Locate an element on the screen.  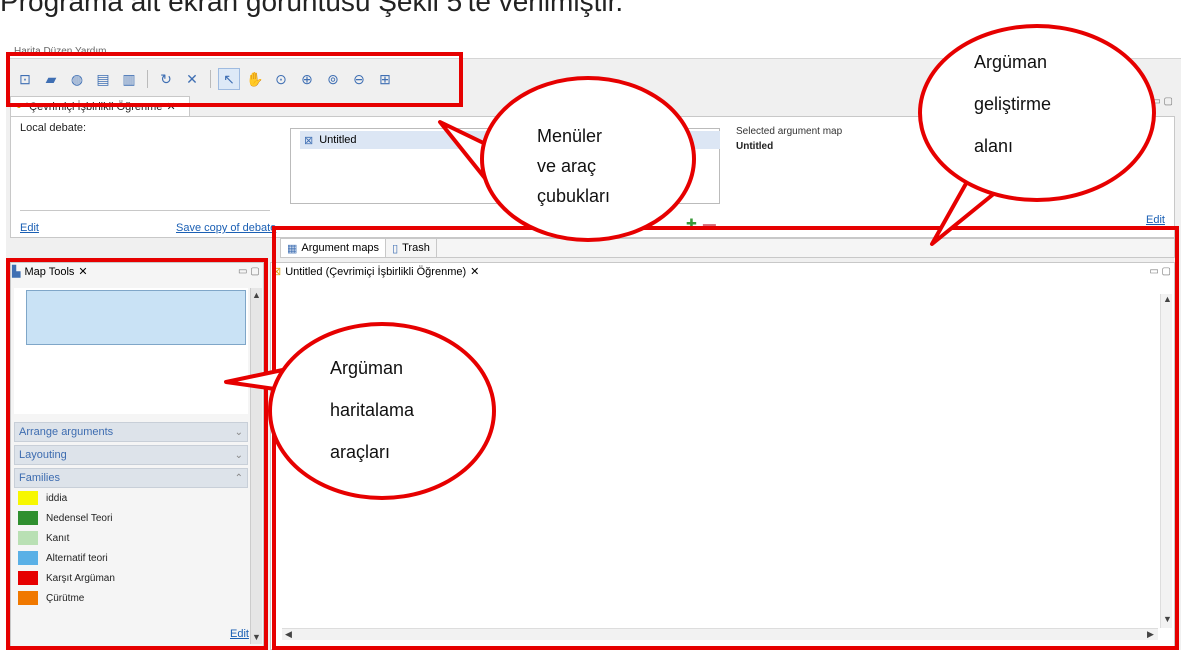
callout-text: araçları is located at coordinates (360, 452).